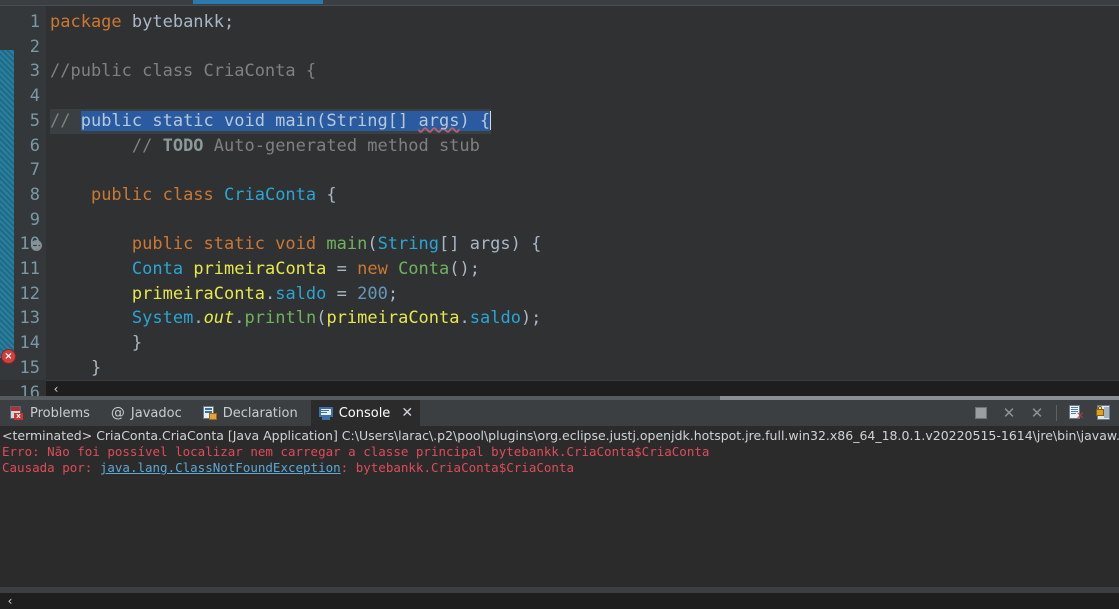 The image size is (1119, 609). I want to click on code-line: 12 primeiraConta.saldo = 200;, so click(559, 294).